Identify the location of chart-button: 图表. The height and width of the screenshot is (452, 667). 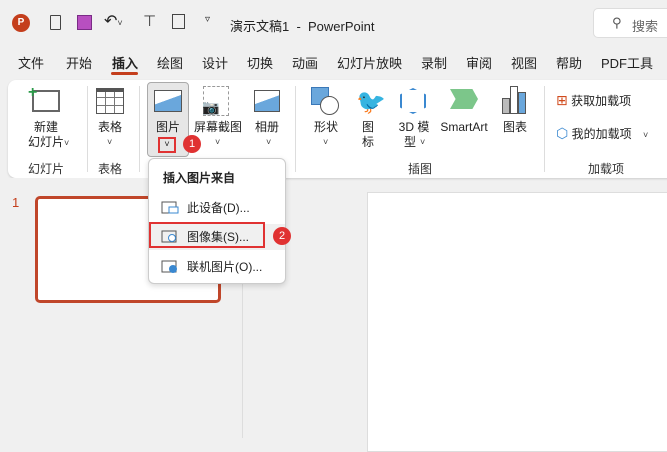
(515, 127).